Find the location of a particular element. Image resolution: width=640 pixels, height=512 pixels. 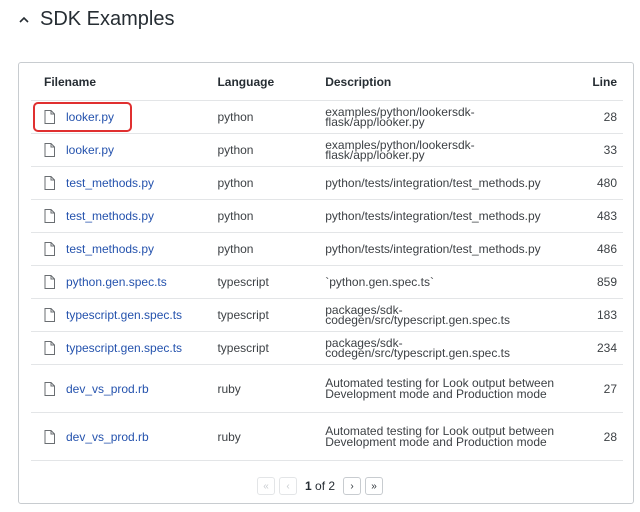

header-language: Language is located at coordinates (271, 82).